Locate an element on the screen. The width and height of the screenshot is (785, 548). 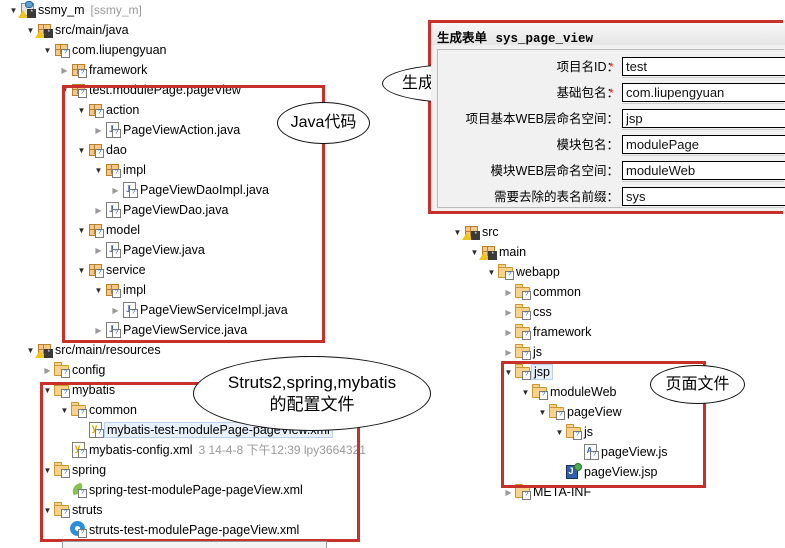
tree-row: ▶ struts-test-modulePage-pageView.xml is located at coordinates (179, 530).